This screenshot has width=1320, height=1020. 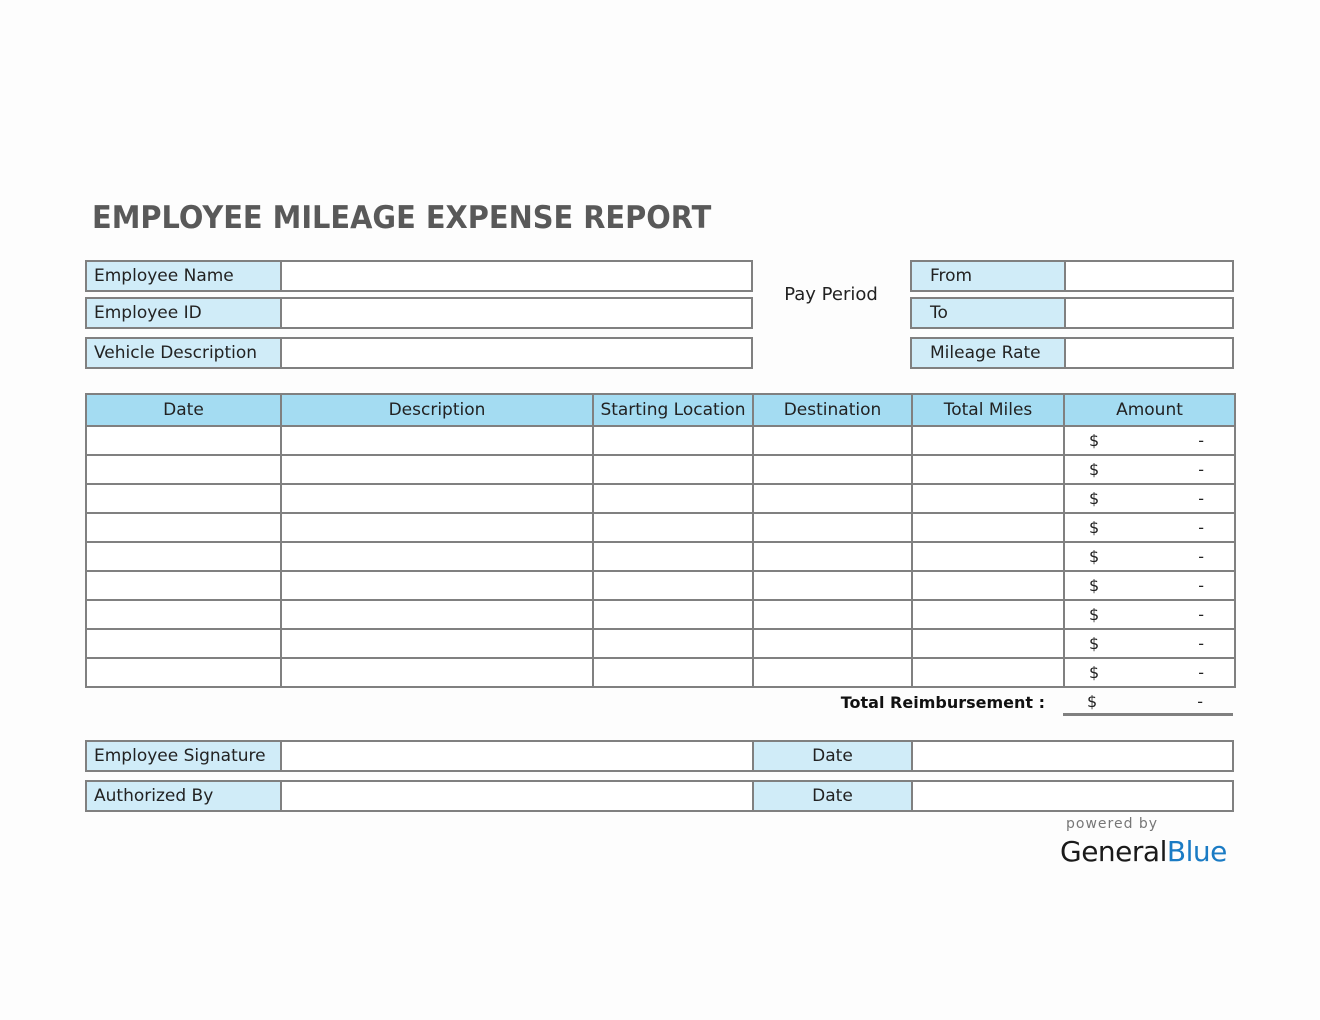 What do you see at coordinates (516, 276) in the screenshot?
I see `employee-name-field` at bounding box center [516, 276].